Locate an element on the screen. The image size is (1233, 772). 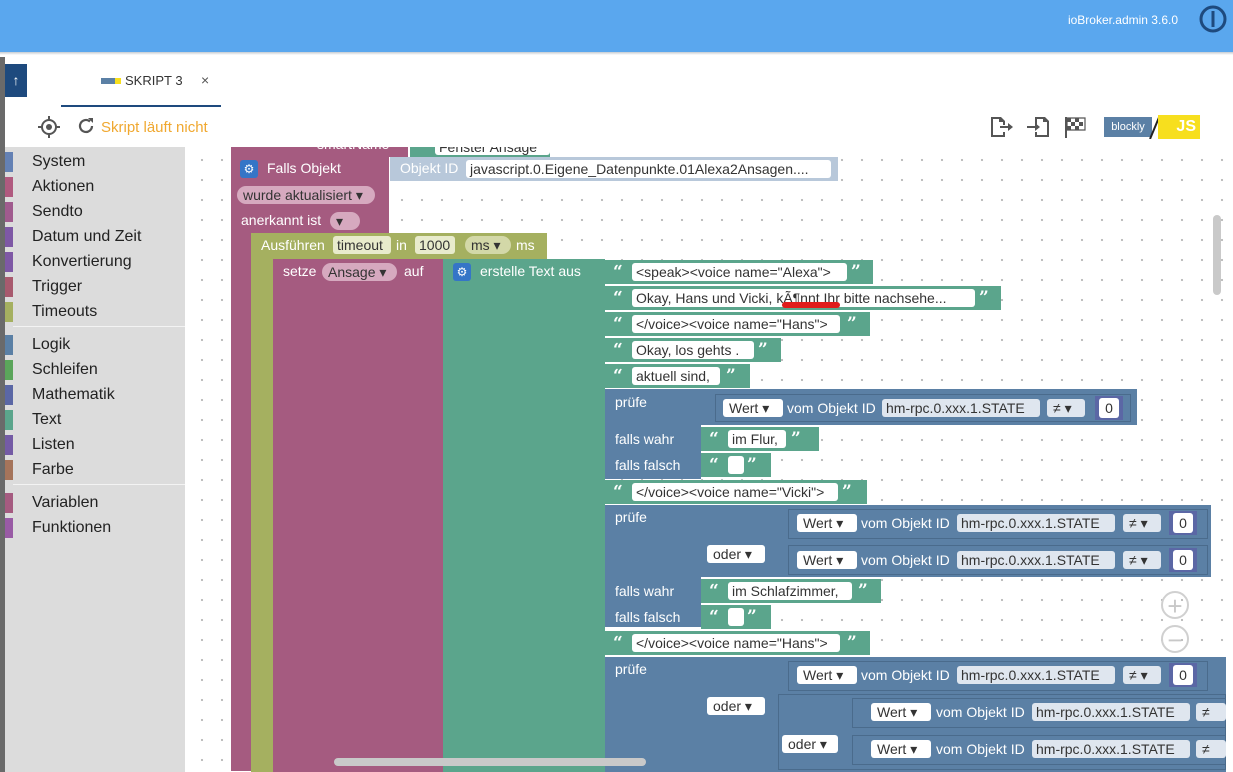
tab-skript-3: SKRIPT 3 × is located at coordinates (141, 82).